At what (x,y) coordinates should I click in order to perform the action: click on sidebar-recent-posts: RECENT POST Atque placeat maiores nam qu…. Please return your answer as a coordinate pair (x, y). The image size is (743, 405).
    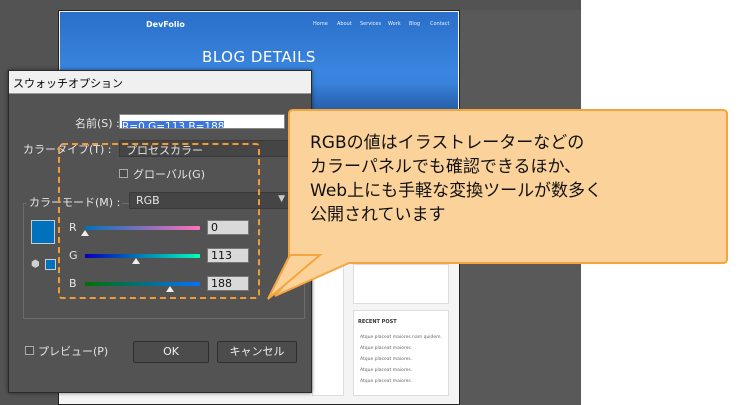
    Looking at the image, I should click on (401, 353).